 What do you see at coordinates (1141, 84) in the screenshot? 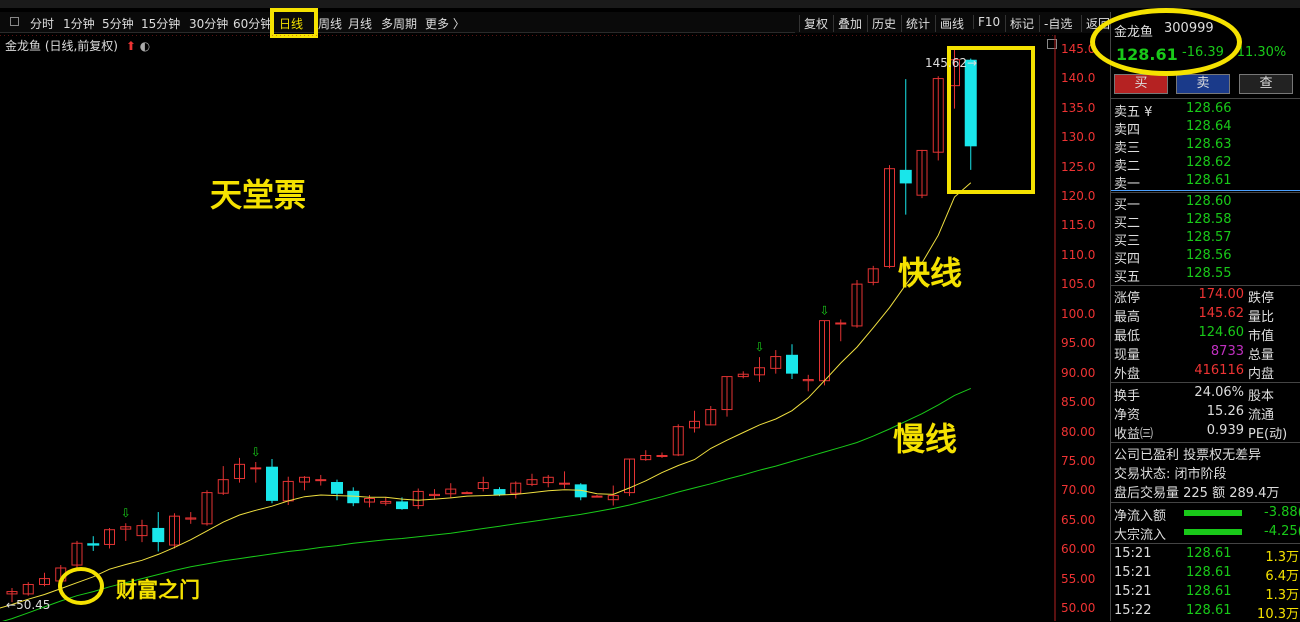
I see `buy-button: 买` at bounding box center [1141, 84].